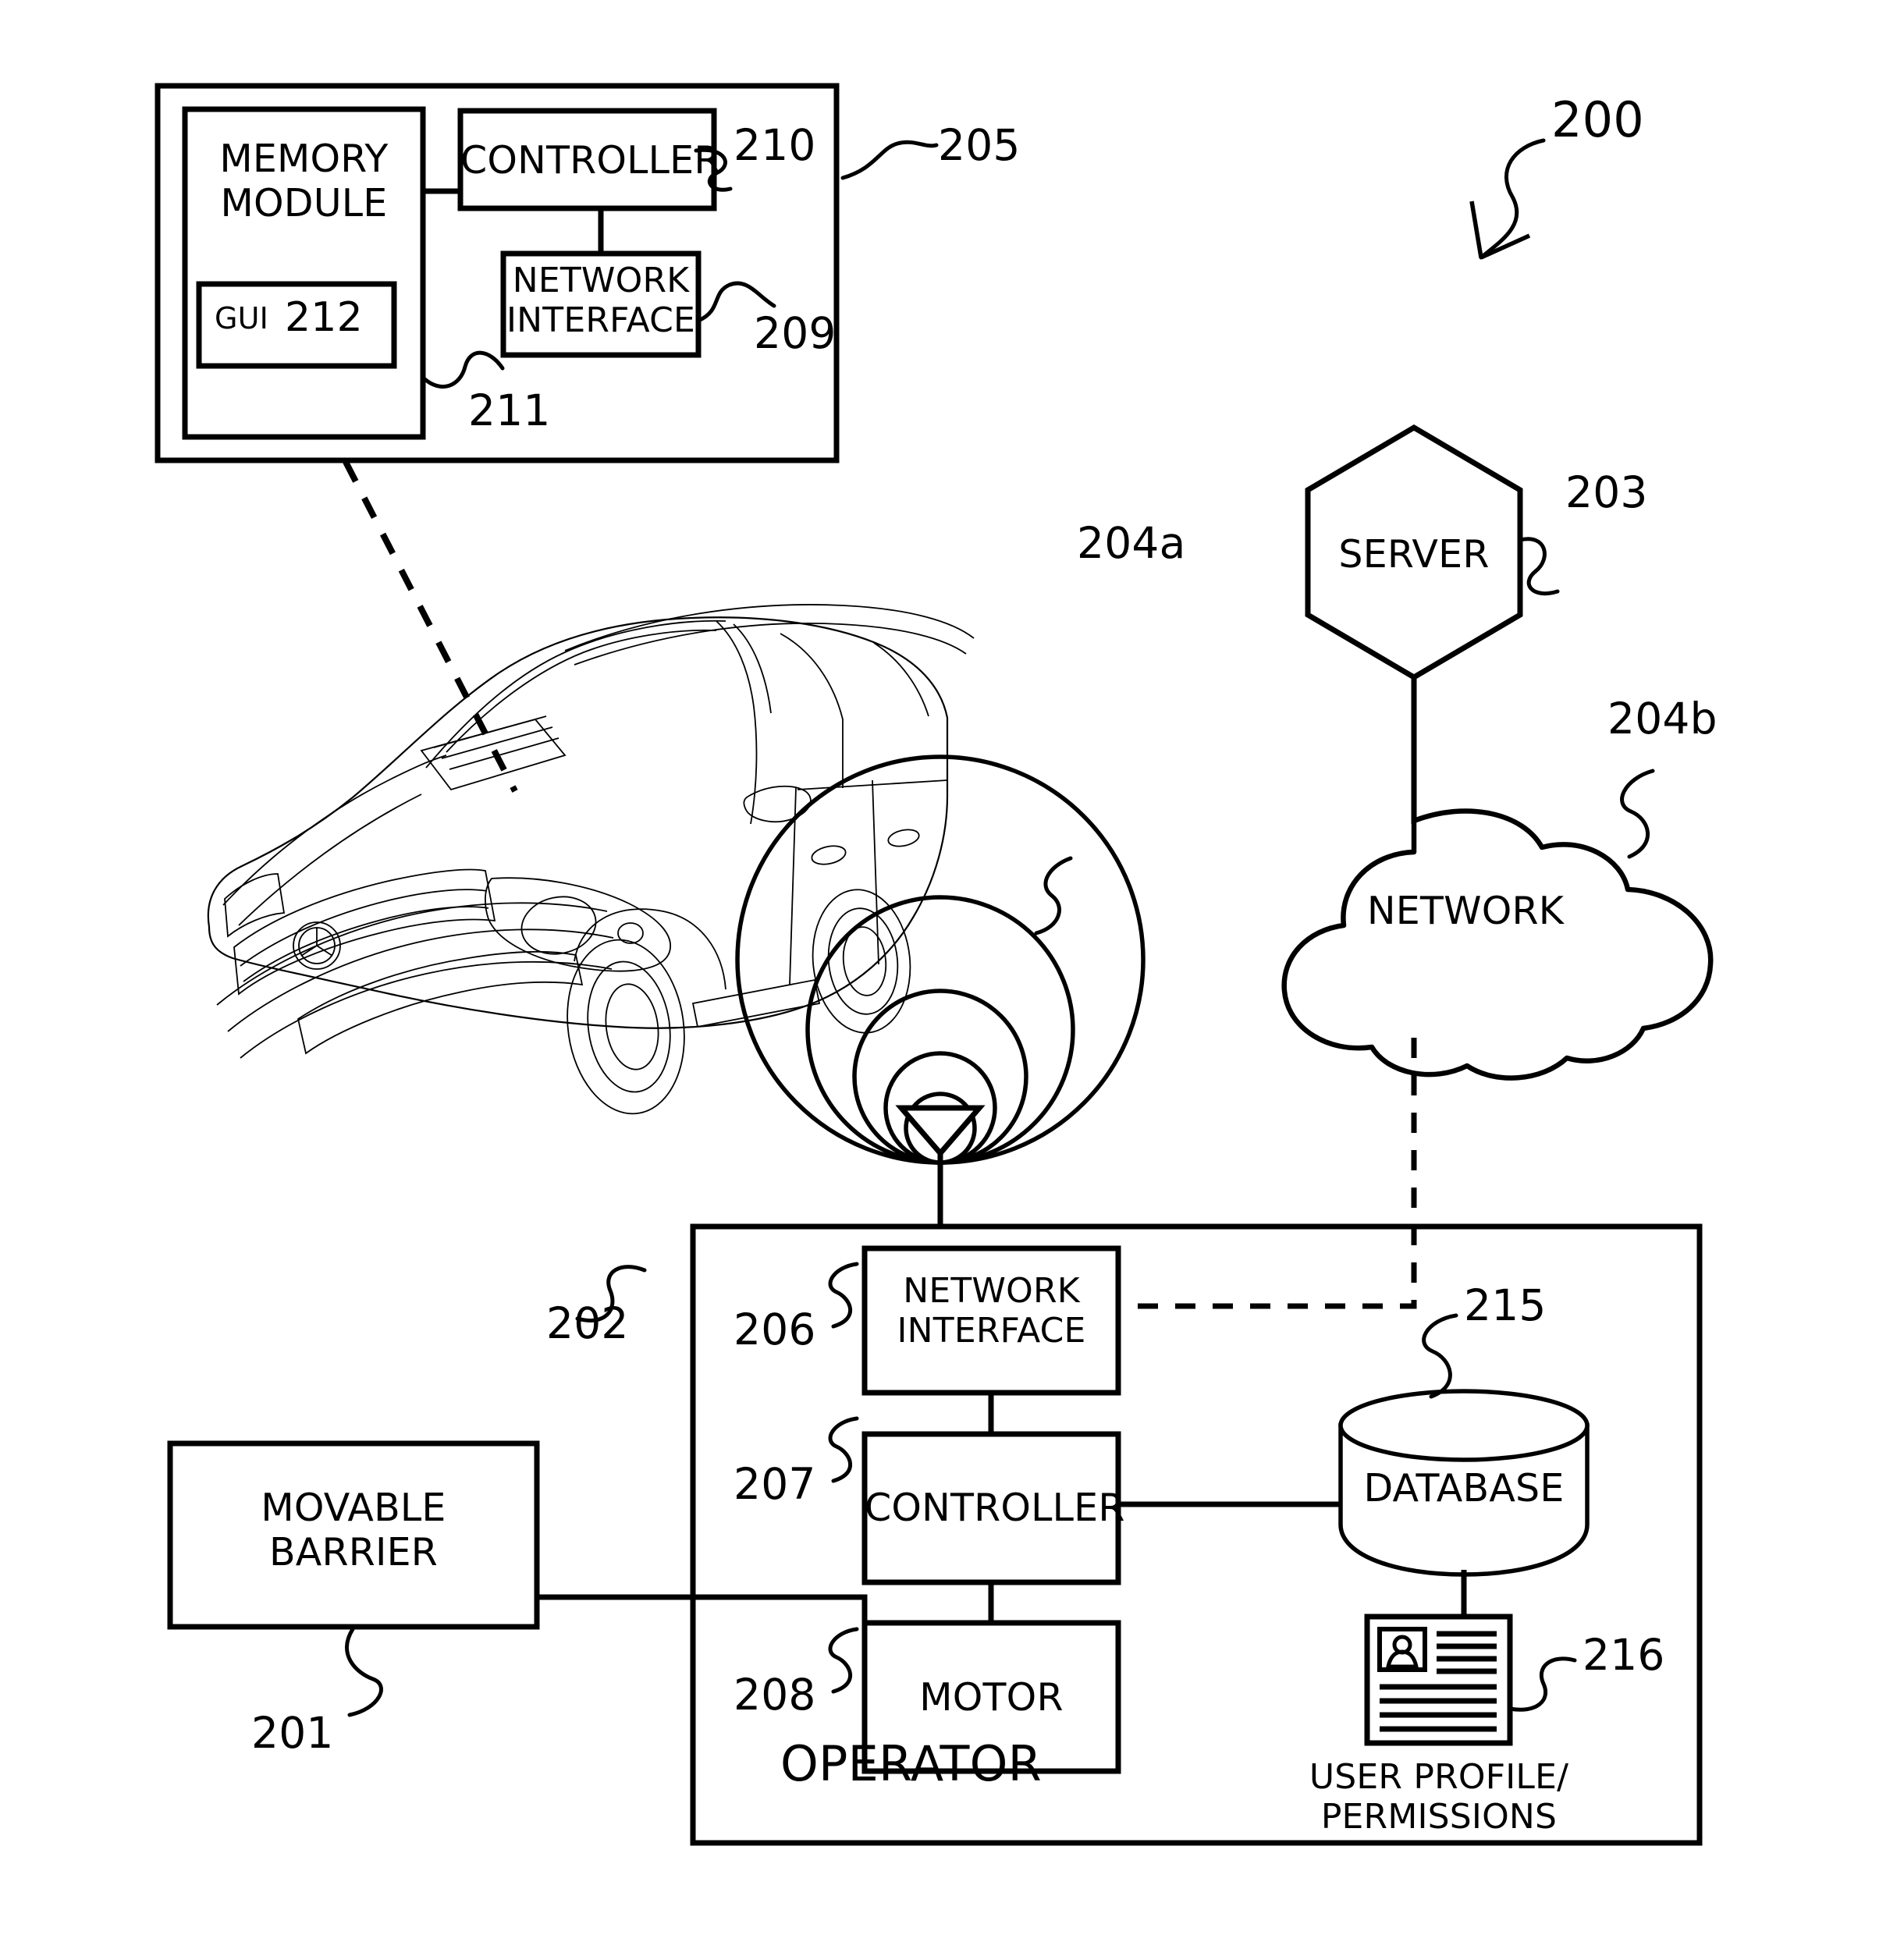 This screenshot has width=1904, height=1942. I want to click on ref-209: 209, so click(795, 333).